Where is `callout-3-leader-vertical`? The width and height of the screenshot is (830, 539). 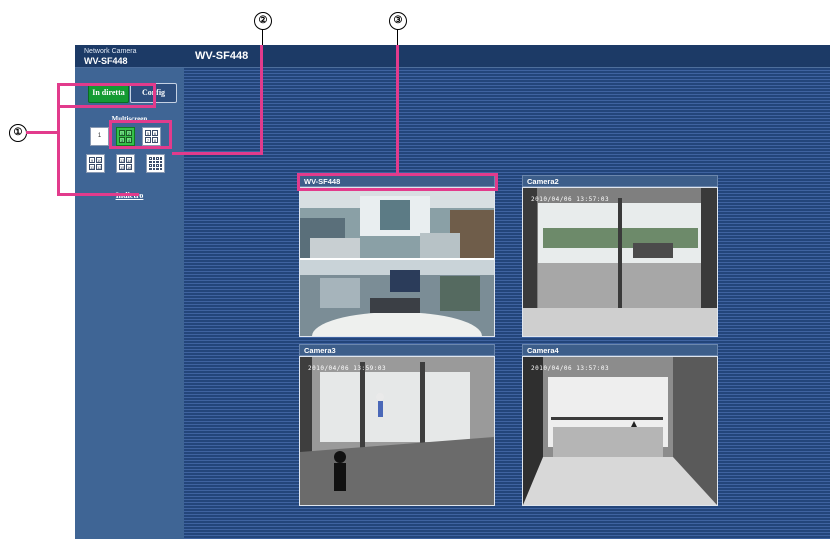 callout-3-leader-vertical is located at coordinates (397, 109).